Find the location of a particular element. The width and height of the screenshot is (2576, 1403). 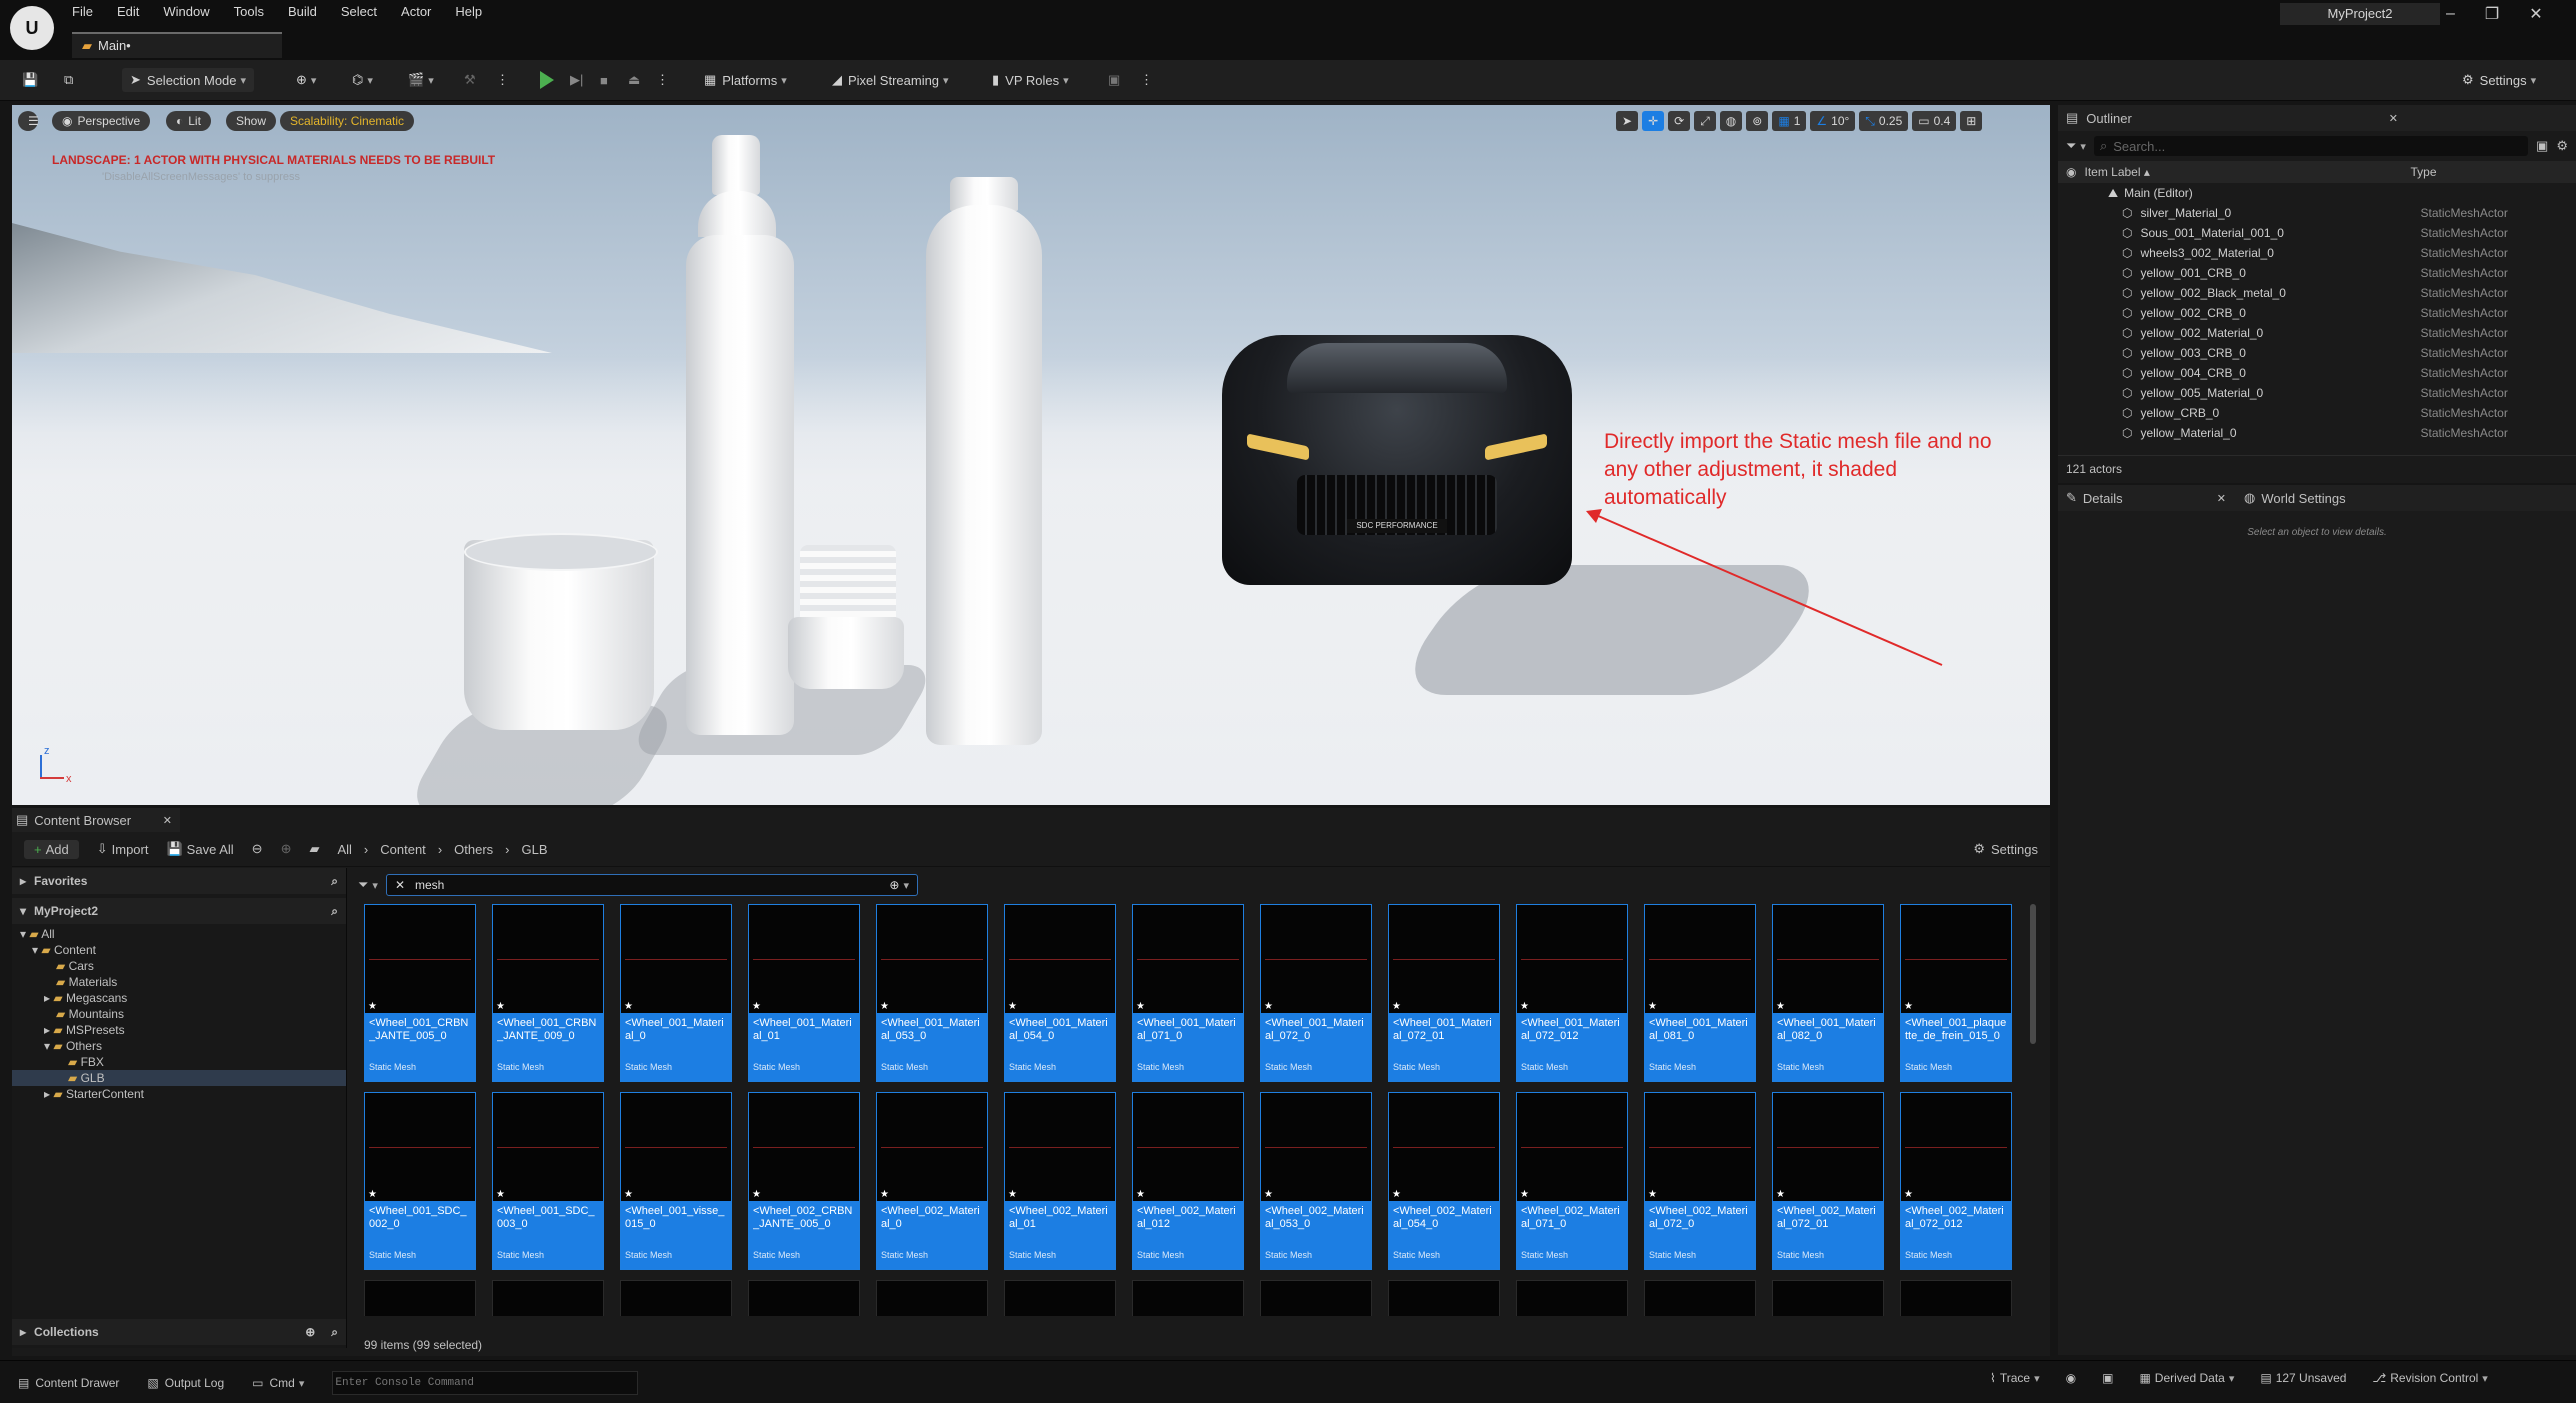

outliner-root: ⛰ Main (Editor) is located at coordinates (2317, 193).